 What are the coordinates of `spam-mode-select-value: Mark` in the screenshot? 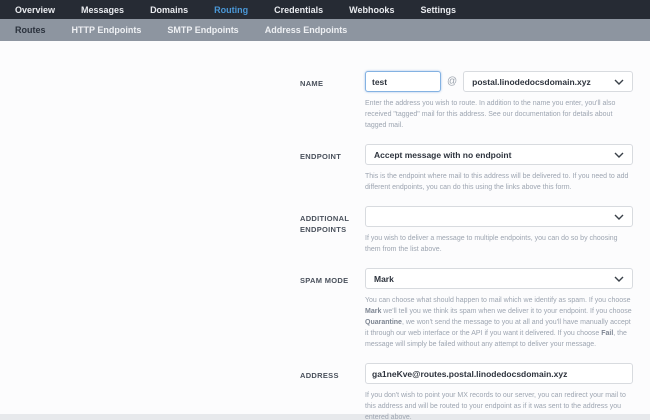 It's located at (384, 278).